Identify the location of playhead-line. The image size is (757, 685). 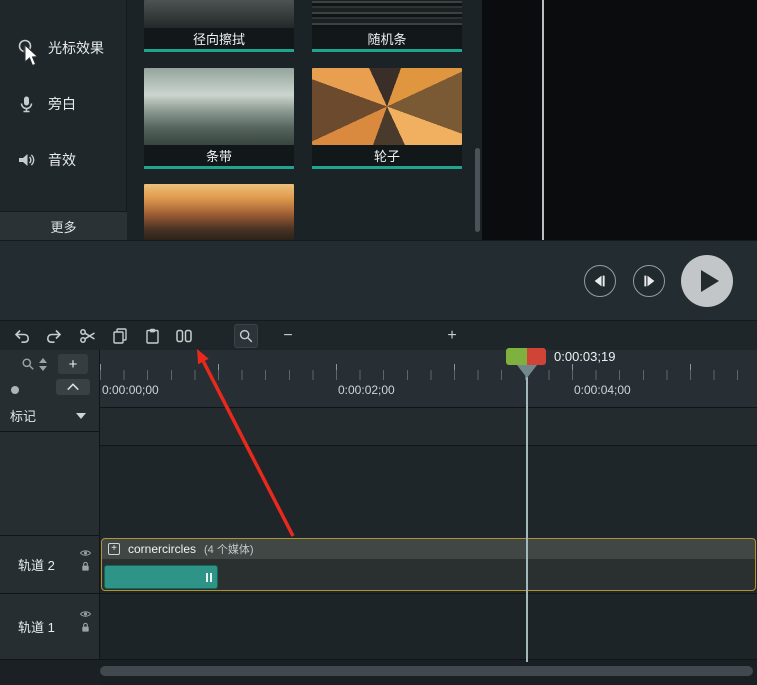
(527, 513).